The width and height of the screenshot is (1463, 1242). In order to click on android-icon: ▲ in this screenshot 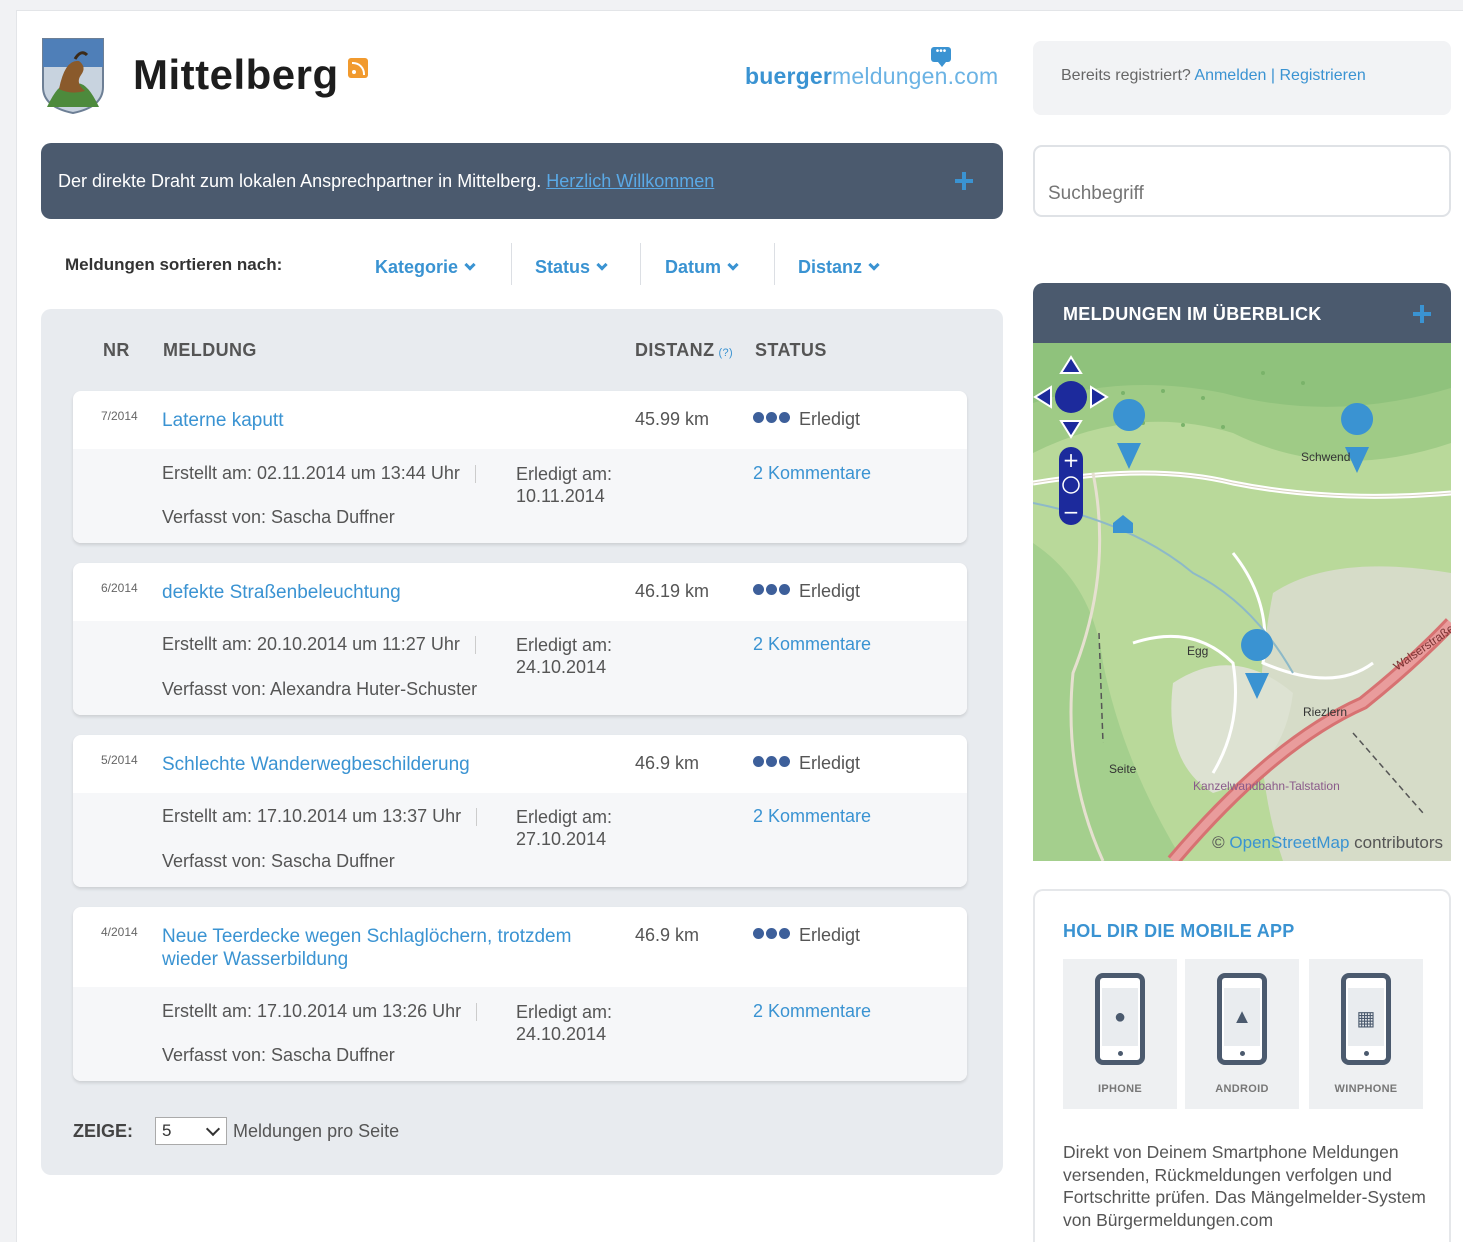, I will do `click(1242, 1017)`.